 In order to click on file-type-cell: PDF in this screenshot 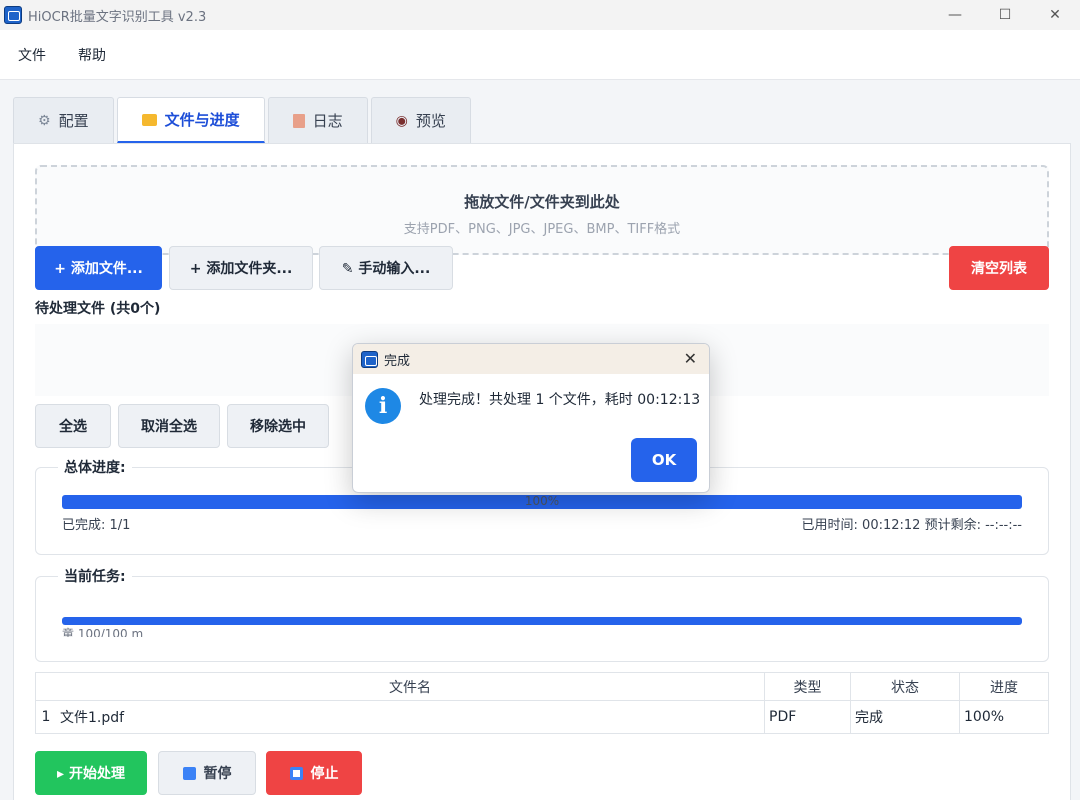, I will do `click(808, 717)`.